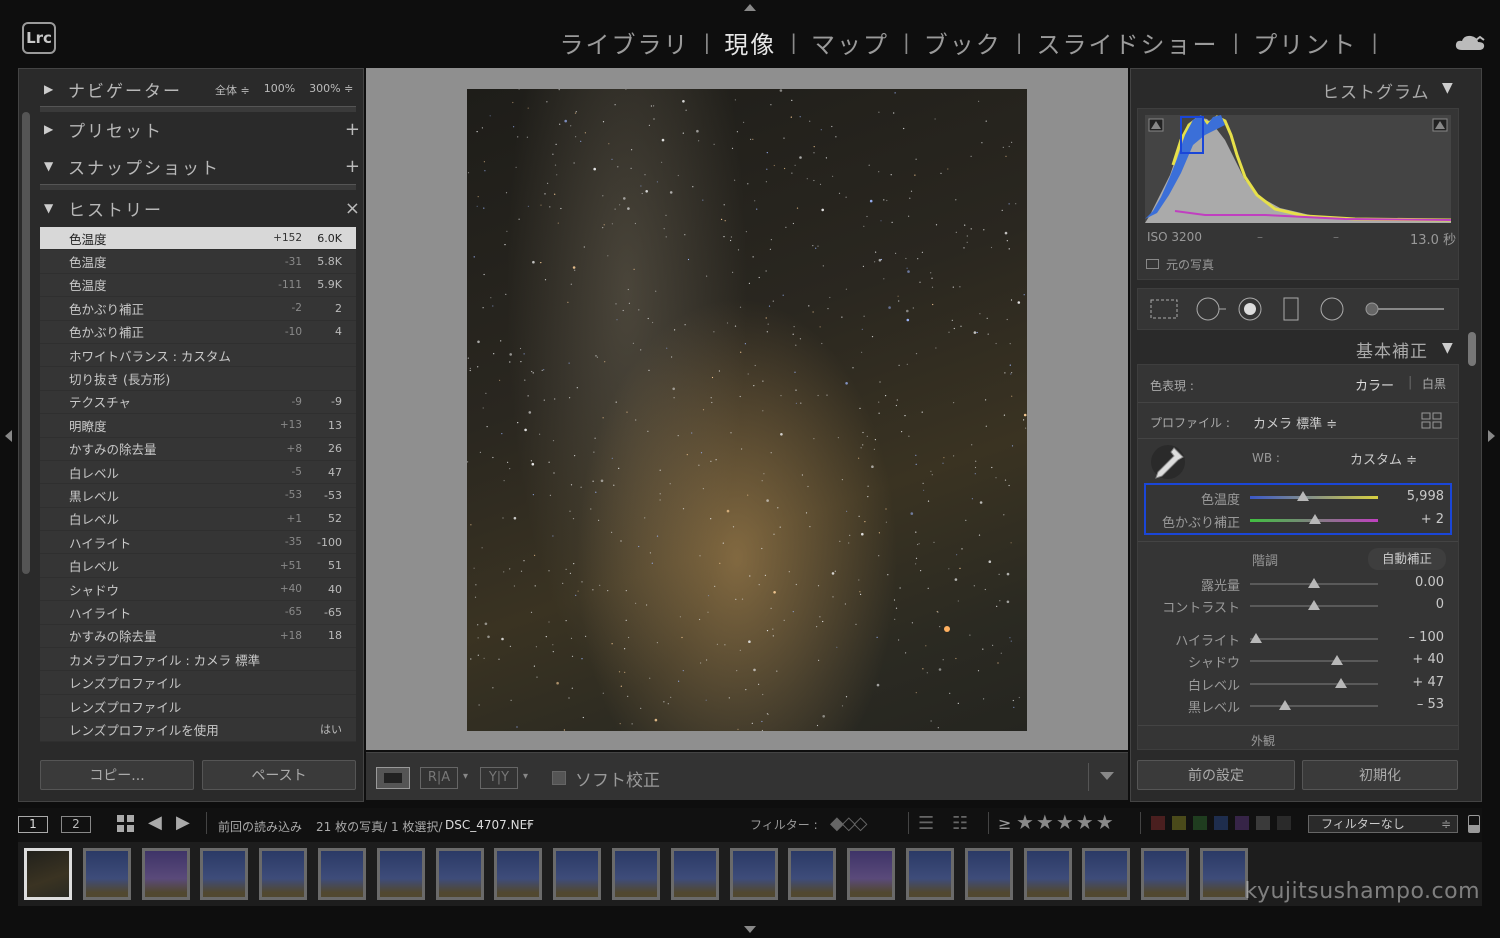 This screenshot has height=938, width=1500. Describe the element at coordinates (1414, 604) in the screenshot. I see `tone-slider-value: 0` at that location.